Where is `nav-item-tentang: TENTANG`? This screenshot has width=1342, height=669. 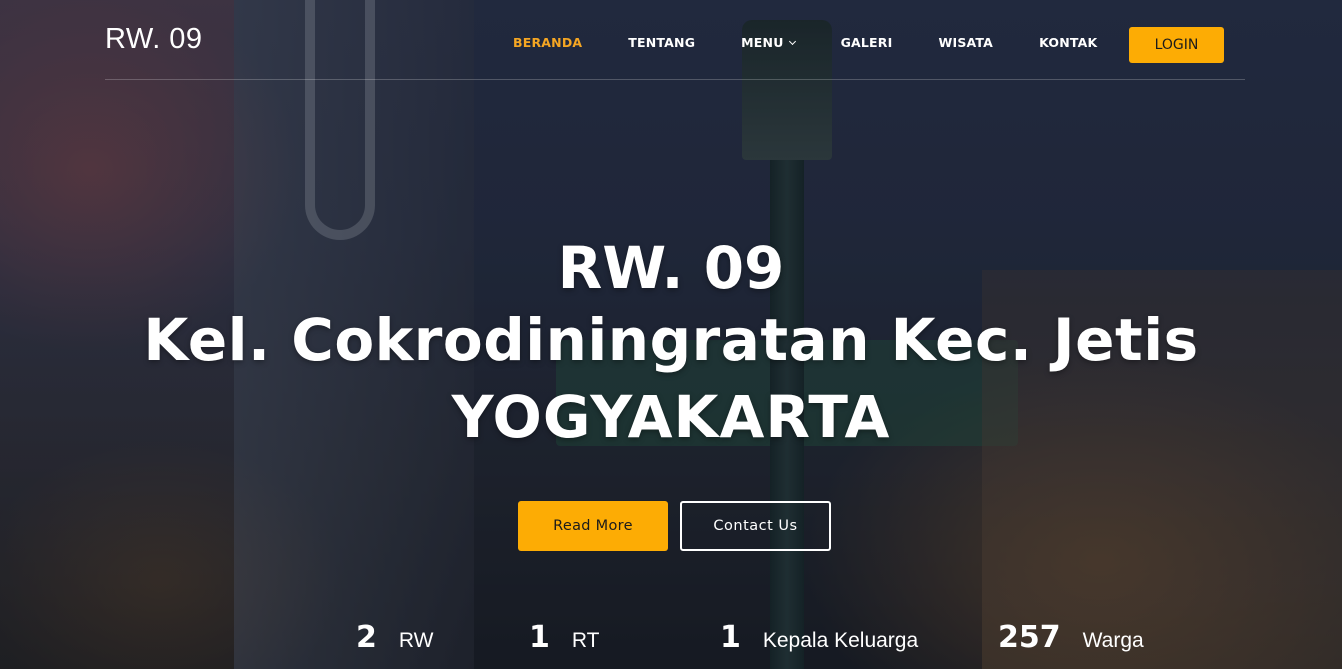 nav-item-tentang: TENTANG is located at coordinates (661, 42).